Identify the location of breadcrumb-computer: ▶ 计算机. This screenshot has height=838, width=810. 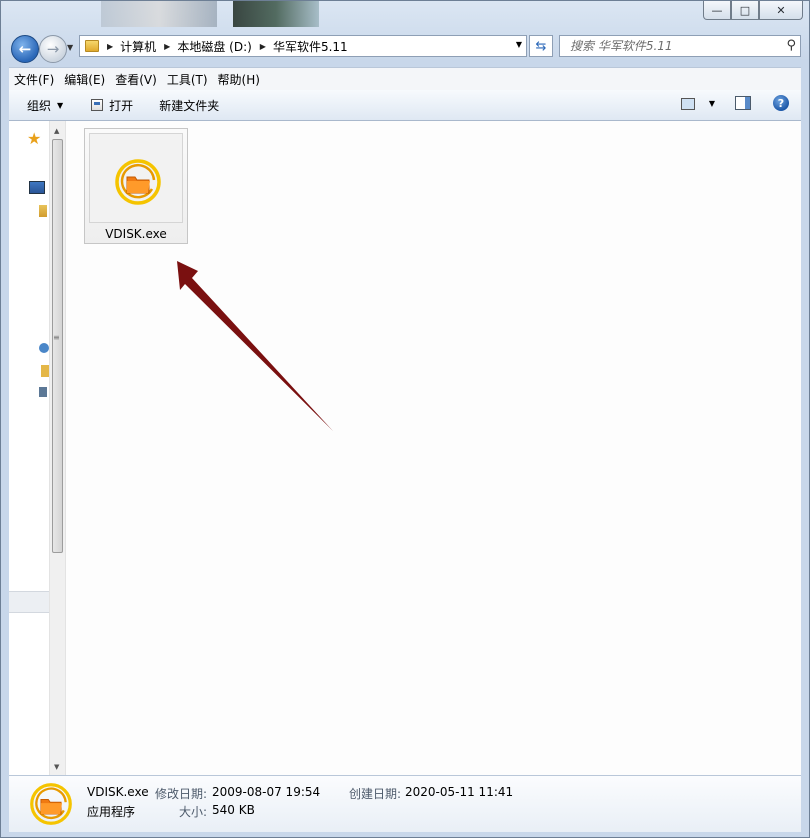
(131, 46).